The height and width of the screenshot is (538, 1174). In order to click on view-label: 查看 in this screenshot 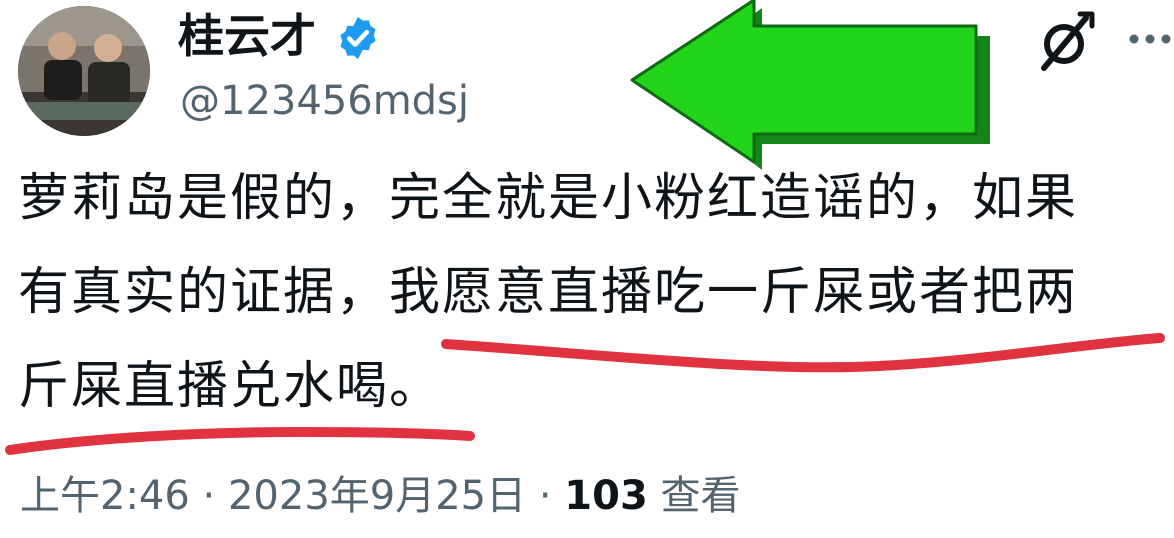, I will do `click(700, 496)`.